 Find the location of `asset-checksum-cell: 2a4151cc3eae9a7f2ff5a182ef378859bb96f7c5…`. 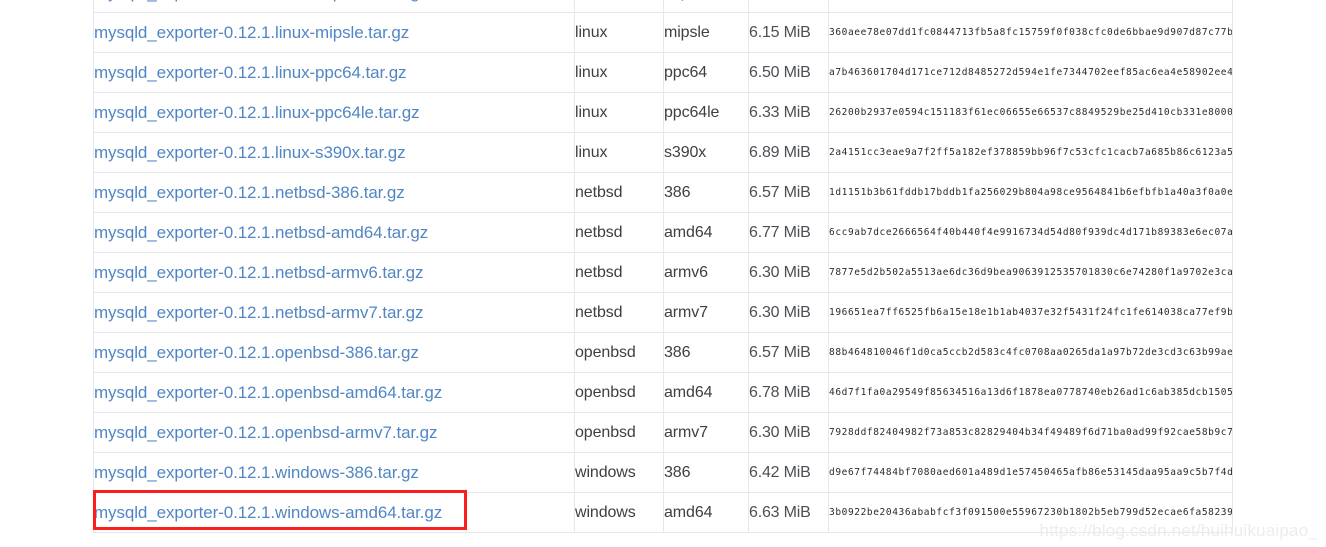

asset-checksum-cell: 2a4151cc3eae9a7f2ff5a182ef378859bb96f7c5… is located at coordinates (1030, 152).